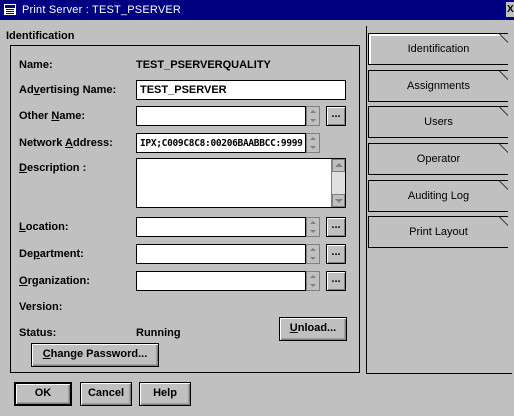  What do you see at coordinates (313, 116) in the screenshot?
I see `other-name-spin-control` at bounding box center [313, 116].